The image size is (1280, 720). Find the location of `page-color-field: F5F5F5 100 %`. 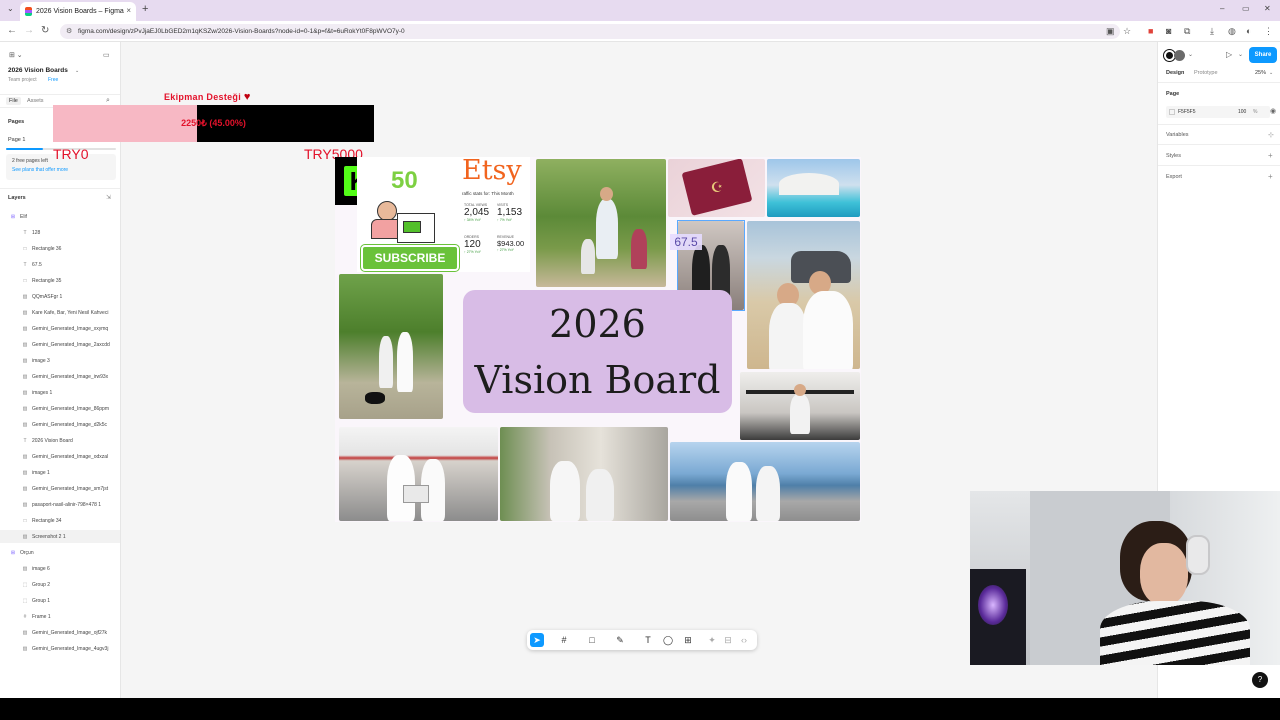

page-color-field: F5F5F5 100 % is located at coordinates (1218, 112).